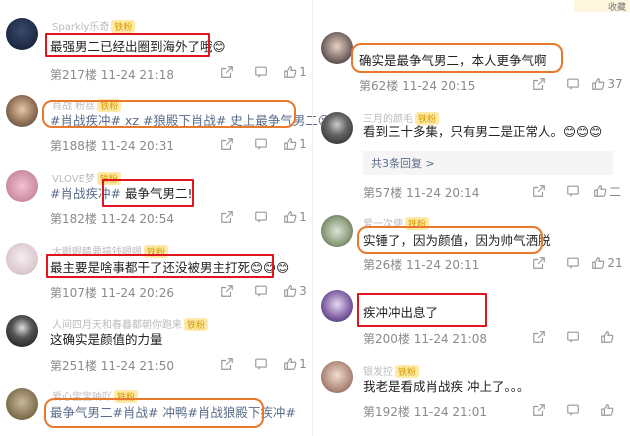 Image resolution: width=630 pixels, height=436 pixels. What do you see at coordinates (417, 86) in the screenshot?
I see `comment-meta: 第62楼 11-24 20:15` at bounding box center [417, 86].